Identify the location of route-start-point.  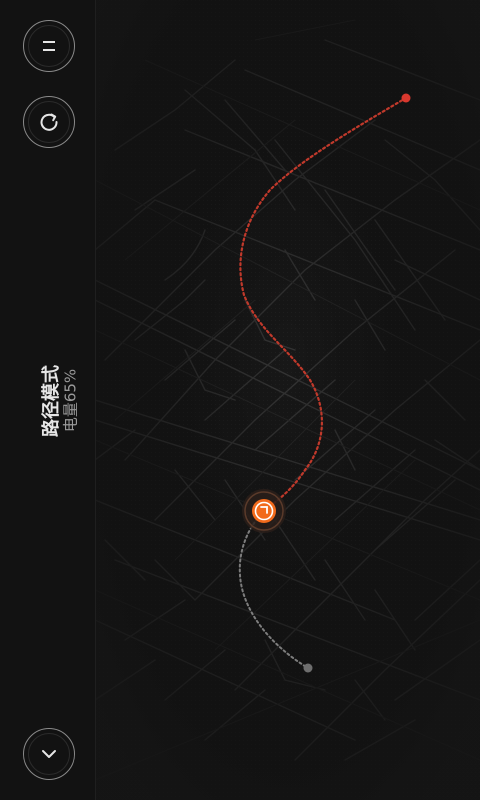
(308, 668).